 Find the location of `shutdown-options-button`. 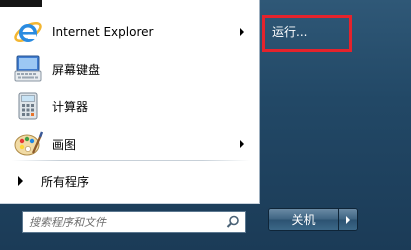

shutdown-options-button is located at coordinates (347, 219).